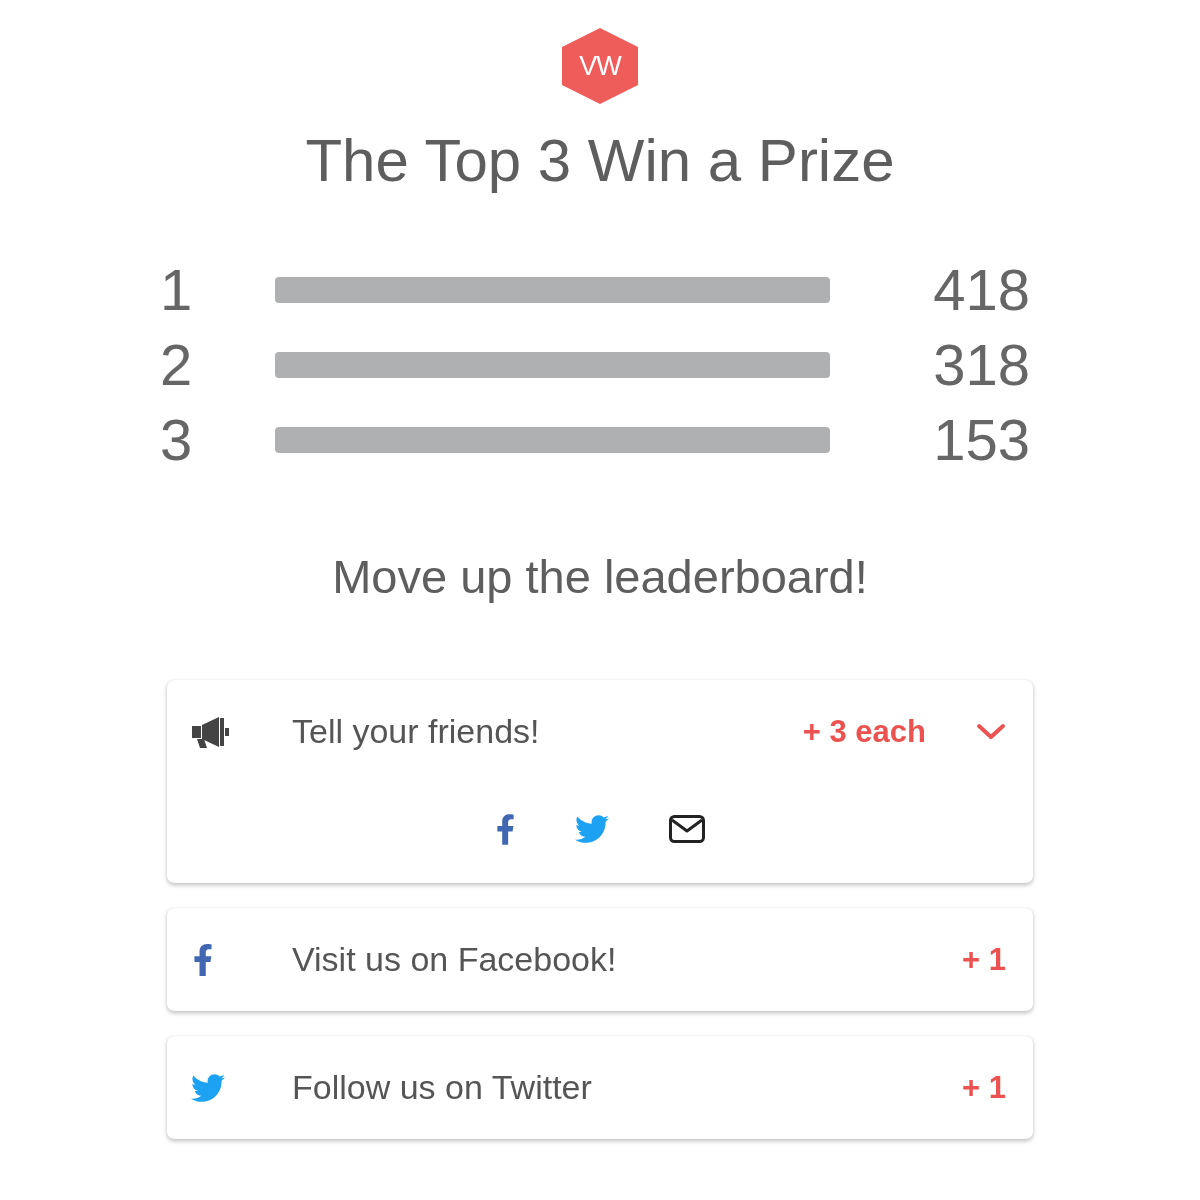  I want to click on leaderboard-prompt: Move up the leaderboard!, so click(600, 577).